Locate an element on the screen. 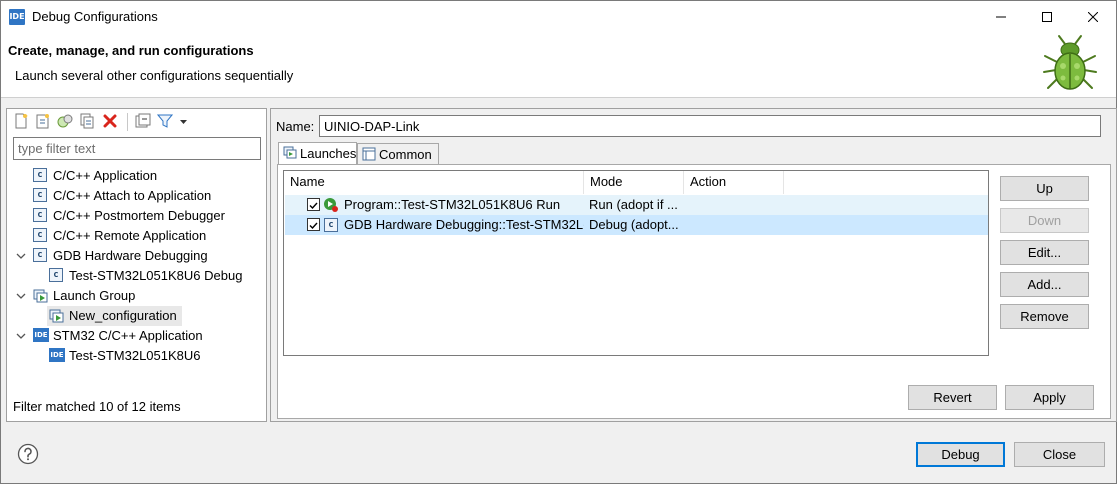  minimize-button is located at coordinates (1001, 16).